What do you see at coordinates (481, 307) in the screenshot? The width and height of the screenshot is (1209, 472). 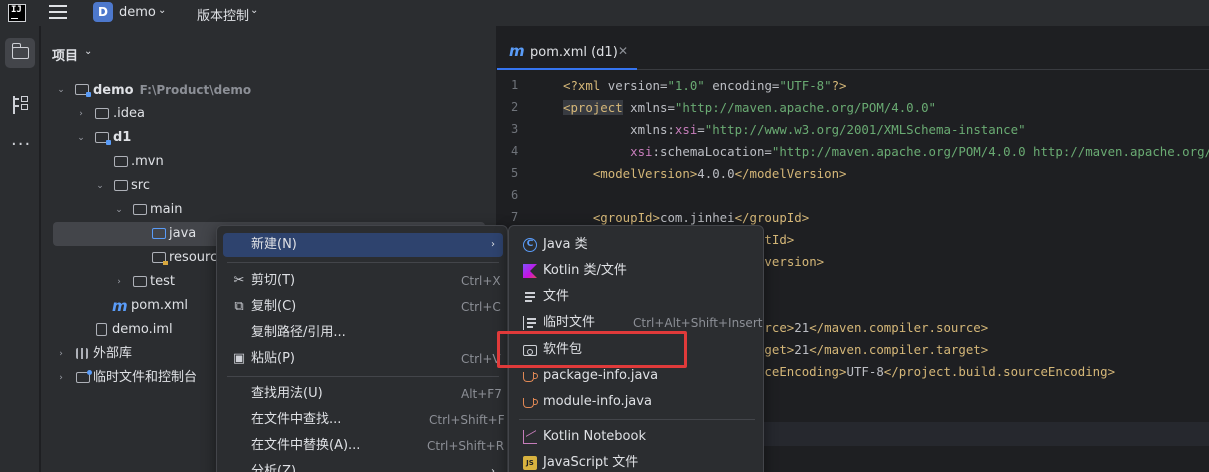 I see `menu-item-shortcut: Ctrl+C` at bounding box center [481, 307].